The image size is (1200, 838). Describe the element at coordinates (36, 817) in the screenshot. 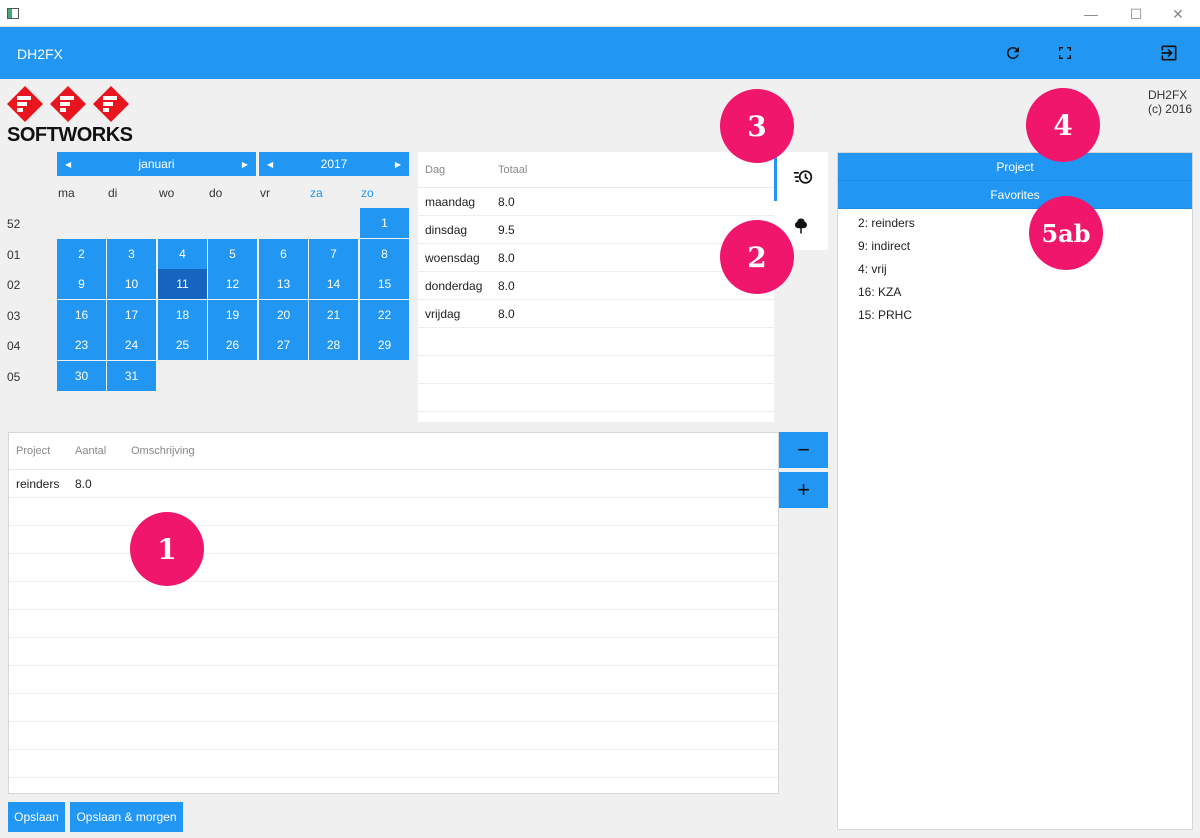

I see `save-button: Opslaan` at that location.